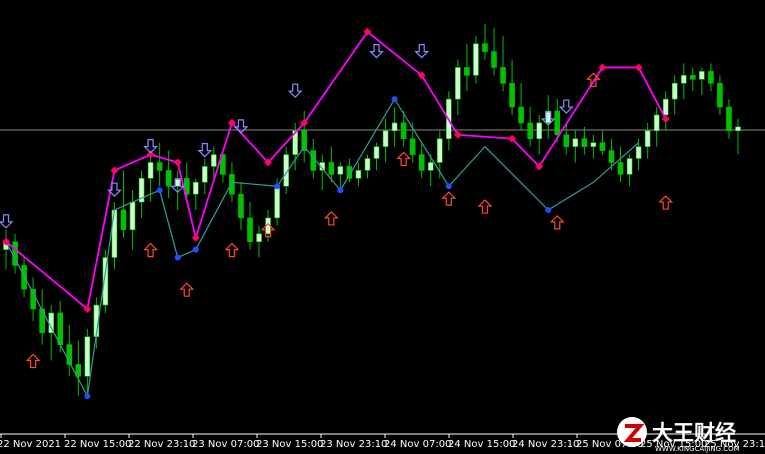 Image resolution: width=765 pixels, height=454 pixels. What do you see at coordinates (632, 432) in the screenshot?
I see `watermark-logo-circle` at bounding box center [632, 432].